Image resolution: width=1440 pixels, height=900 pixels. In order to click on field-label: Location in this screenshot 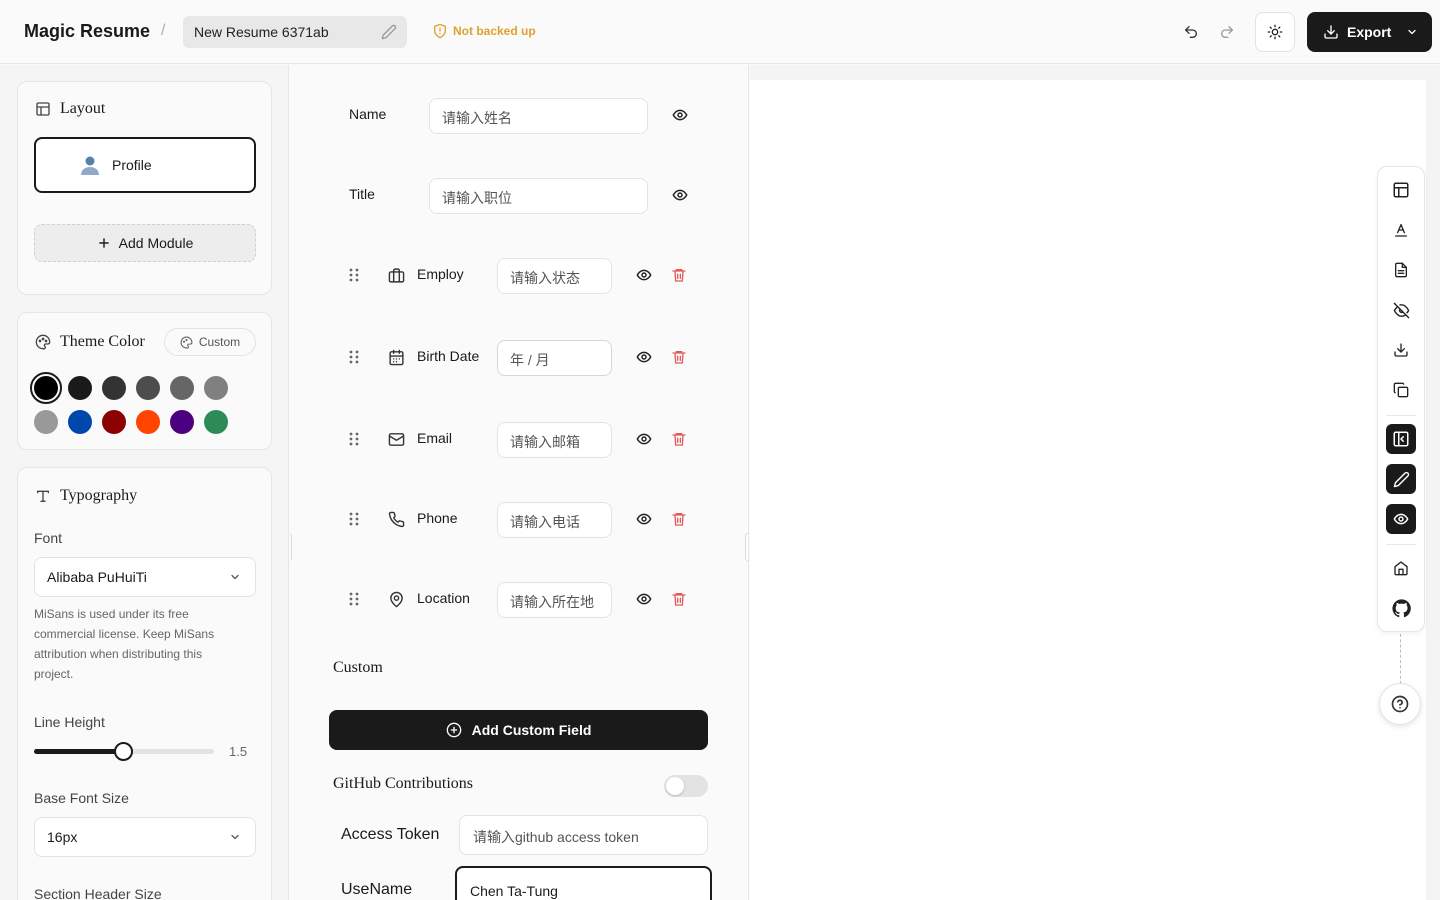, I will do `click(443, 598)`.